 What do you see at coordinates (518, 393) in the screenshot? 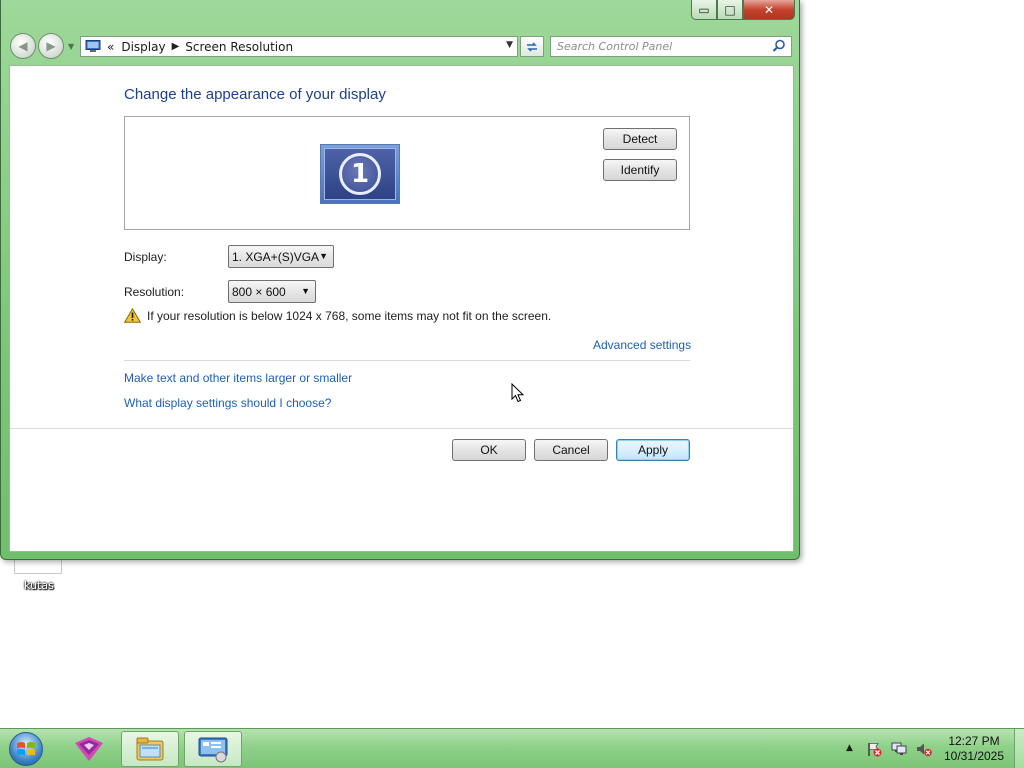
I see `mouse-cursor-icon` at bounding box center [518, 393].